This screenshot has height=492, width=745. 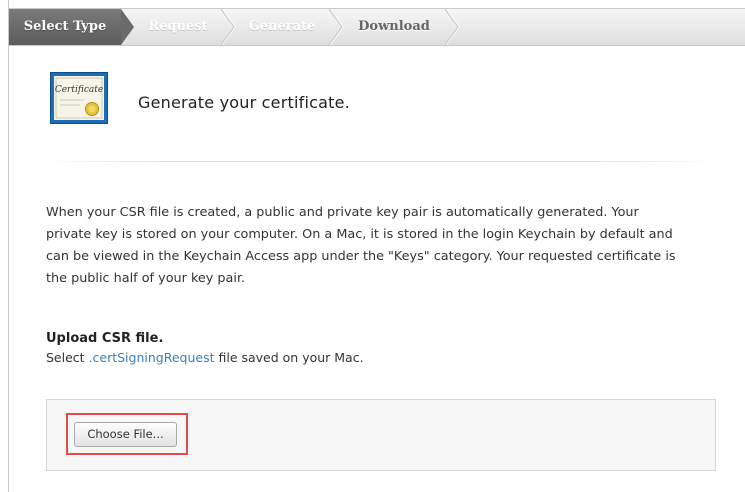 What do you see at coordinates (79, 98) in the screenshot?
I see `certificate-icon: Certificate` at bounding box center [79, 98].